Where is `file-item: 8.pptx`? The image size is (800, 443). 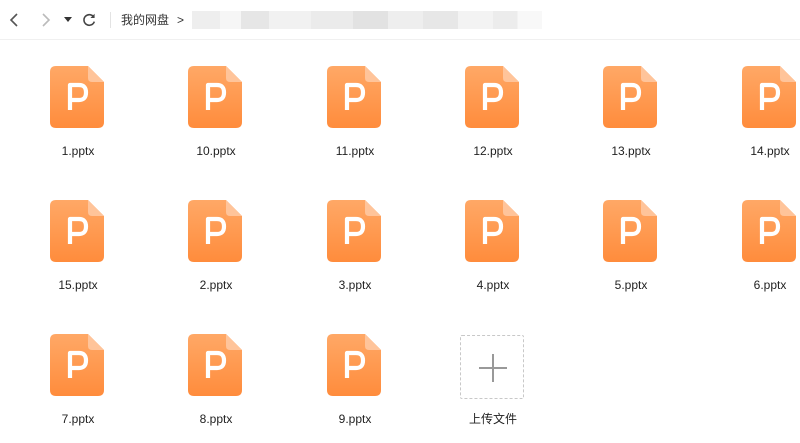 file-item: 8.pptx is located at coordinates (216, 367).